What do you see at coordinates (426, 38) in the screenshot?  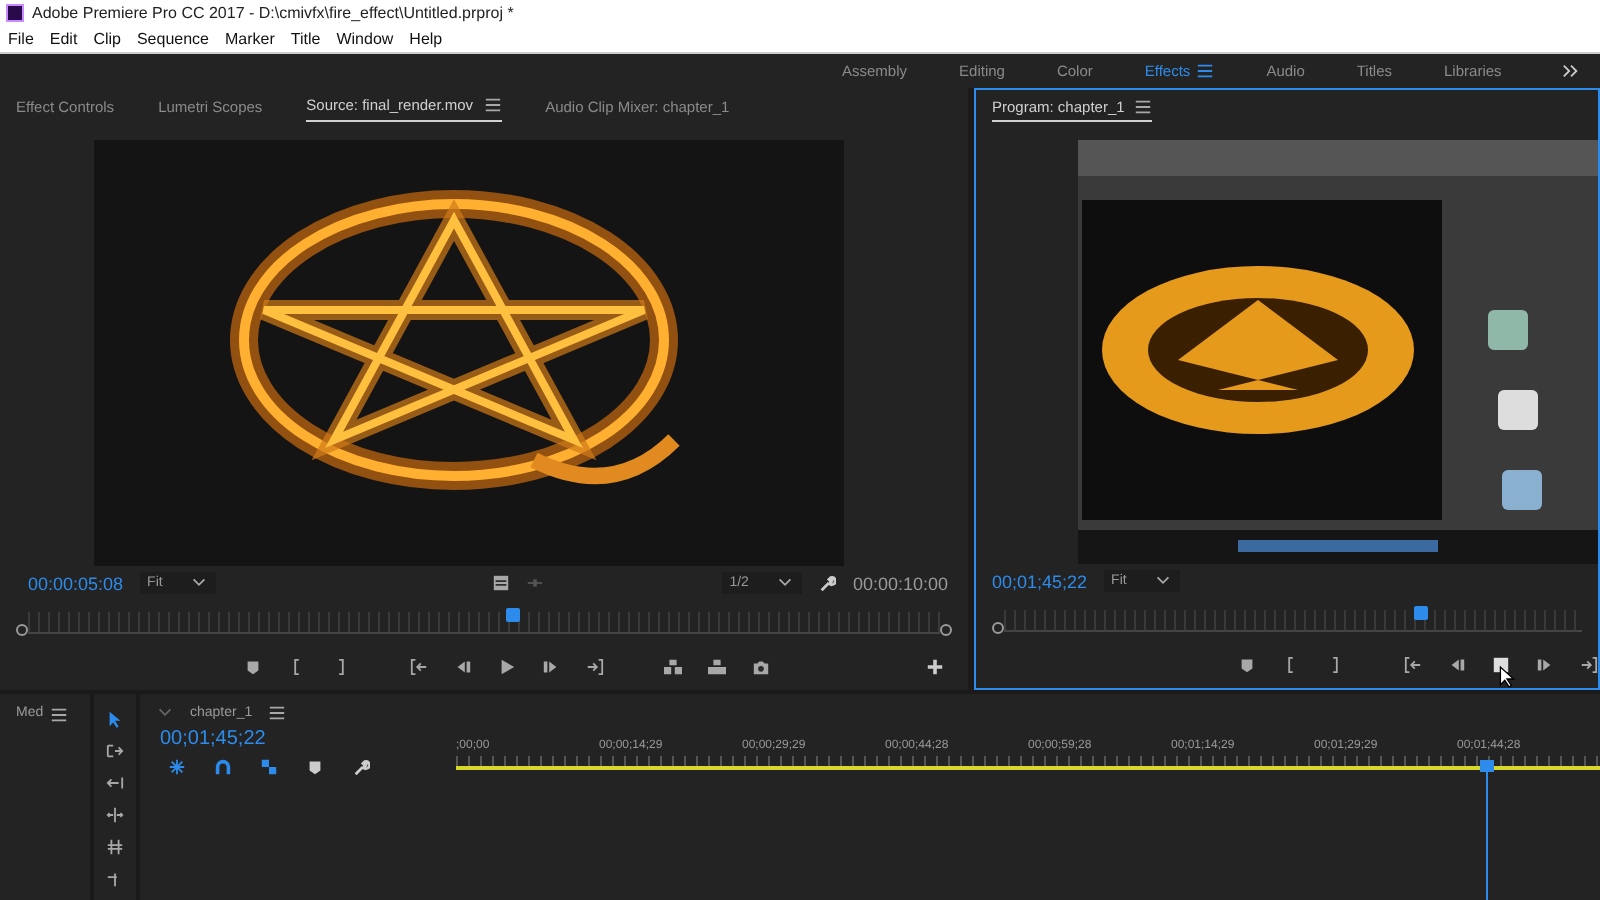 I see `menu-item: Help` at bounding box center [426, 38].